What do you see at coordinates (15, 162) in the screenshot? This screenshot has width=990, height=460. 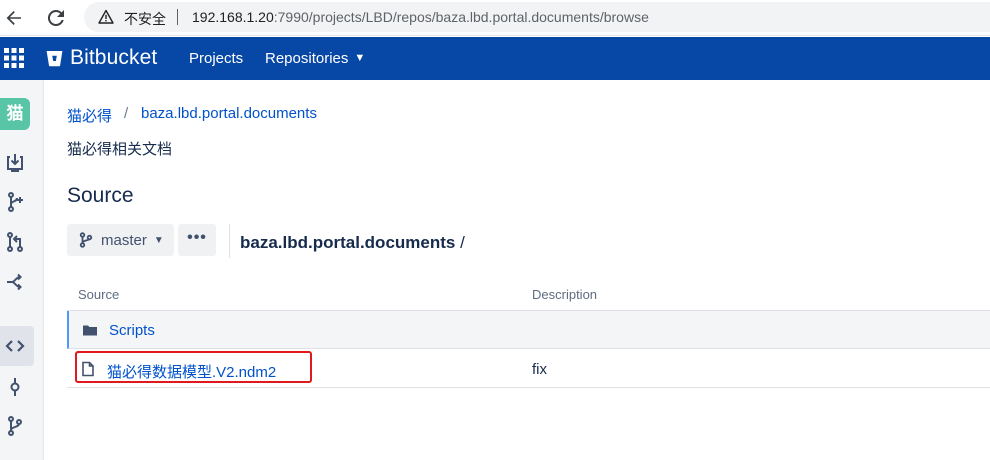 I see `clone-download-icon` at bounding box center [15, 162].